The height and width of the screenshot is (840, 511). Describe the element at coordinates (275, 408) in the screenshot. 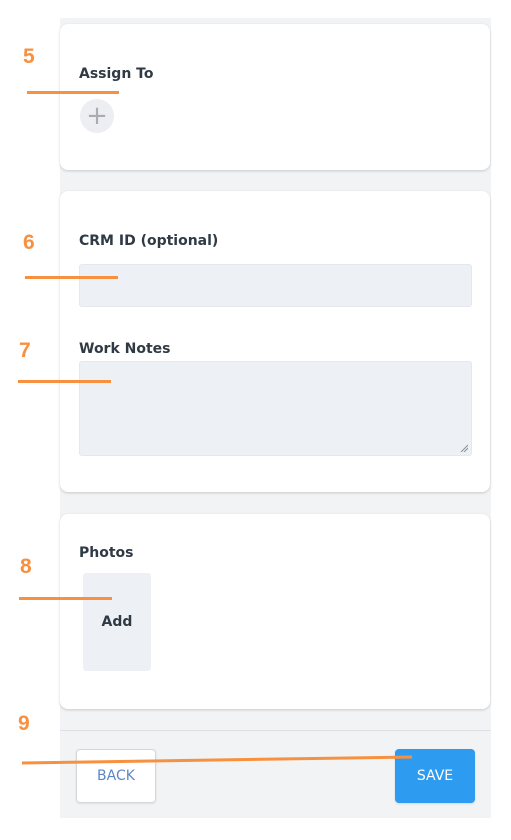

I see `work-notes-textarea` at that location.